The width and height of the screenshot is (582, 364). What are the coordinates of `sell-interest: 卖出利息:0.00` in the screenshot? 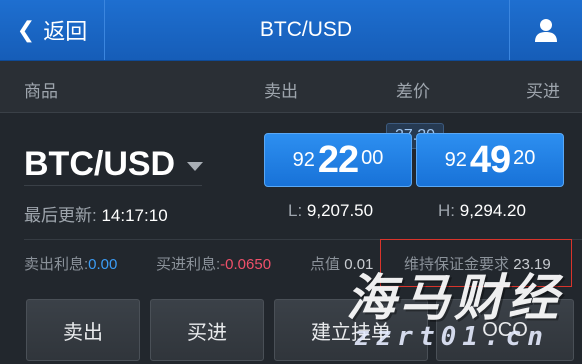 It's located at (70, 263).